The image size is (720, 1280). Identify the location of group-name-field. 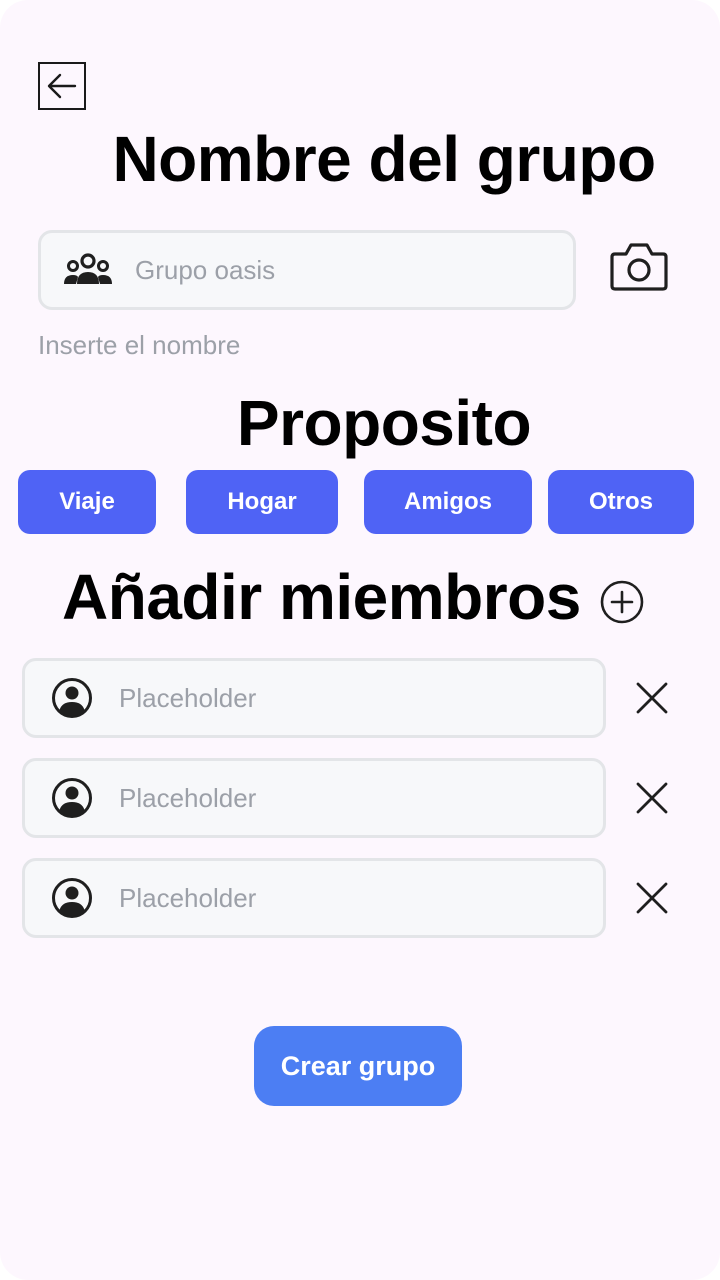
(307, 270).